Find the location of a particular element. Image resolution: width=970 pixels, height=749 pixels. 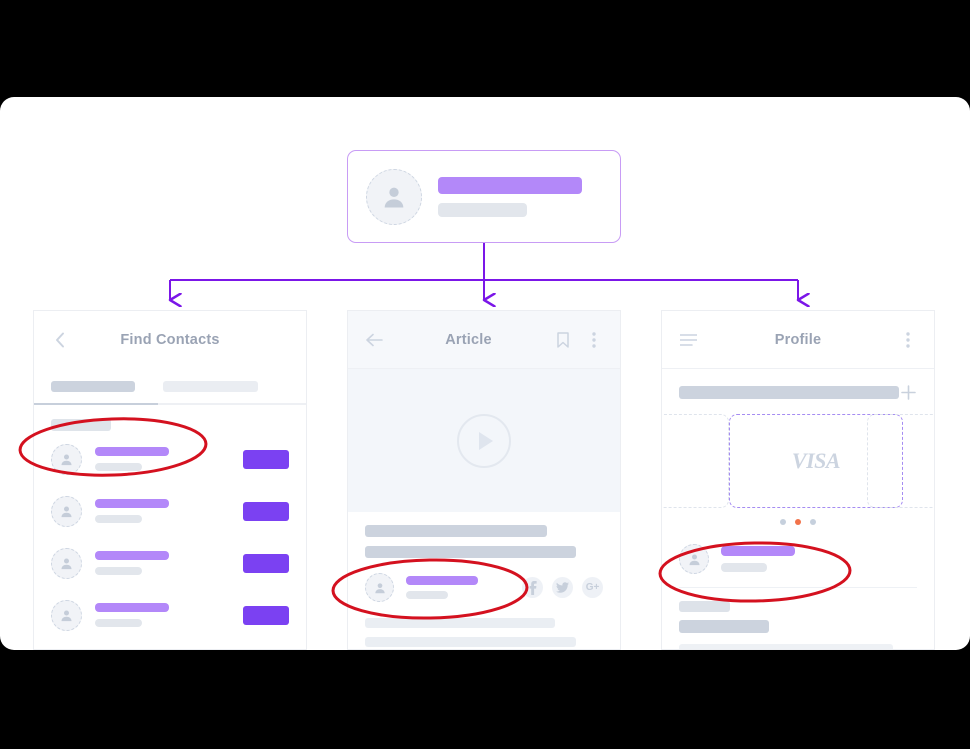

author-text is located at coordinates (464, 587).